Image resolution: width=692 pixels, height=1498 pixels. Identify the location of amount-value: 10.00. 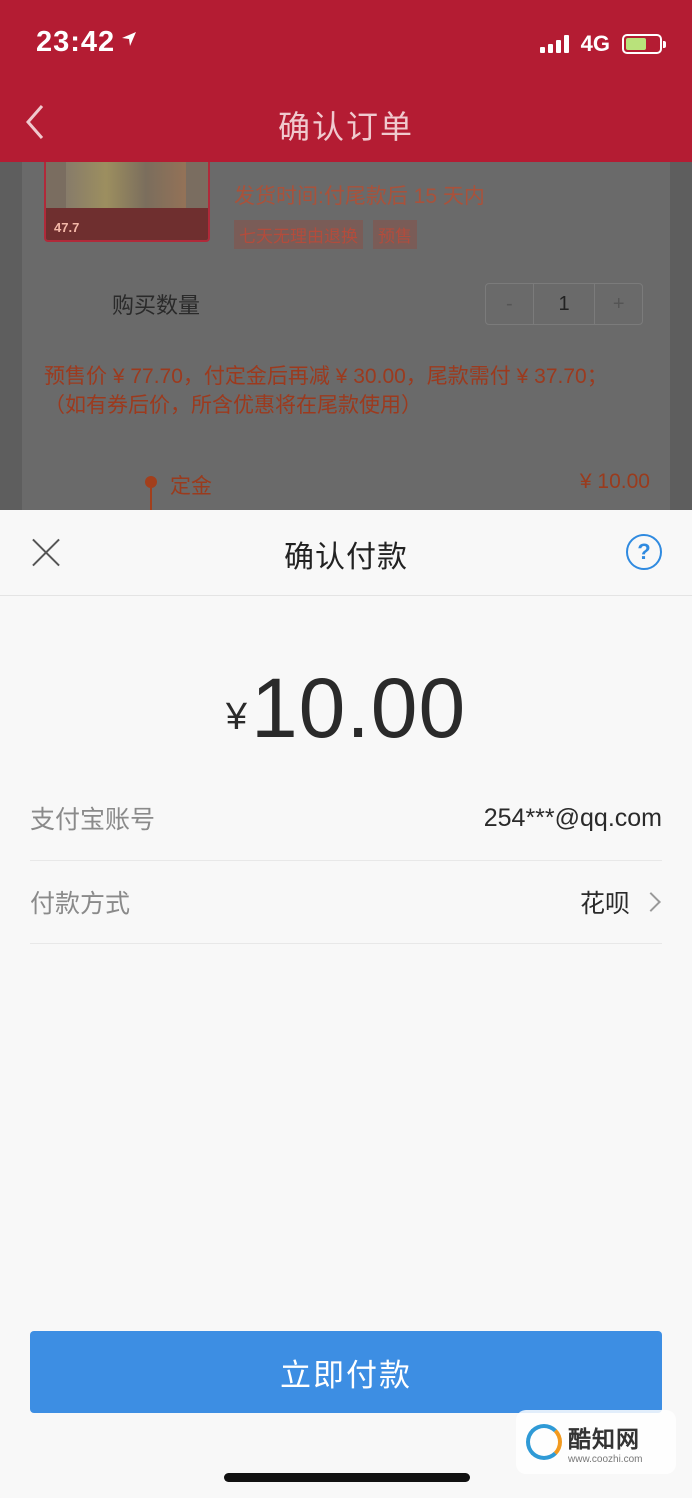
(358, 708).